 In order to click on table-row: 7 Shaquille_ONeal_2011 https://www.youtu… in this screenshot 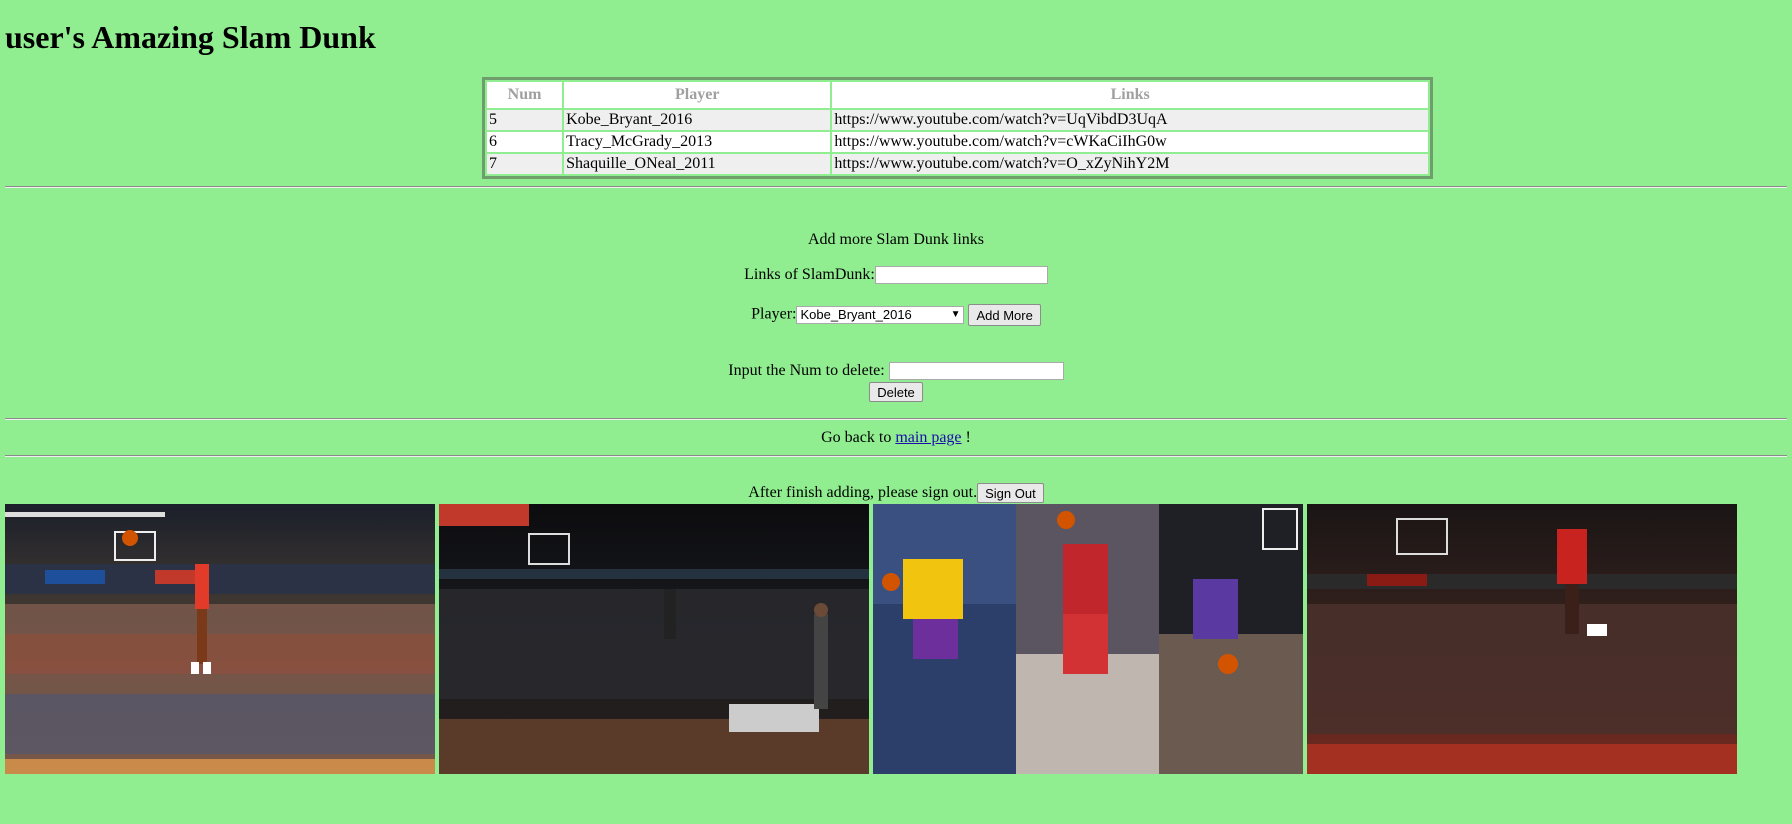, I will do `click(957, 164)`.